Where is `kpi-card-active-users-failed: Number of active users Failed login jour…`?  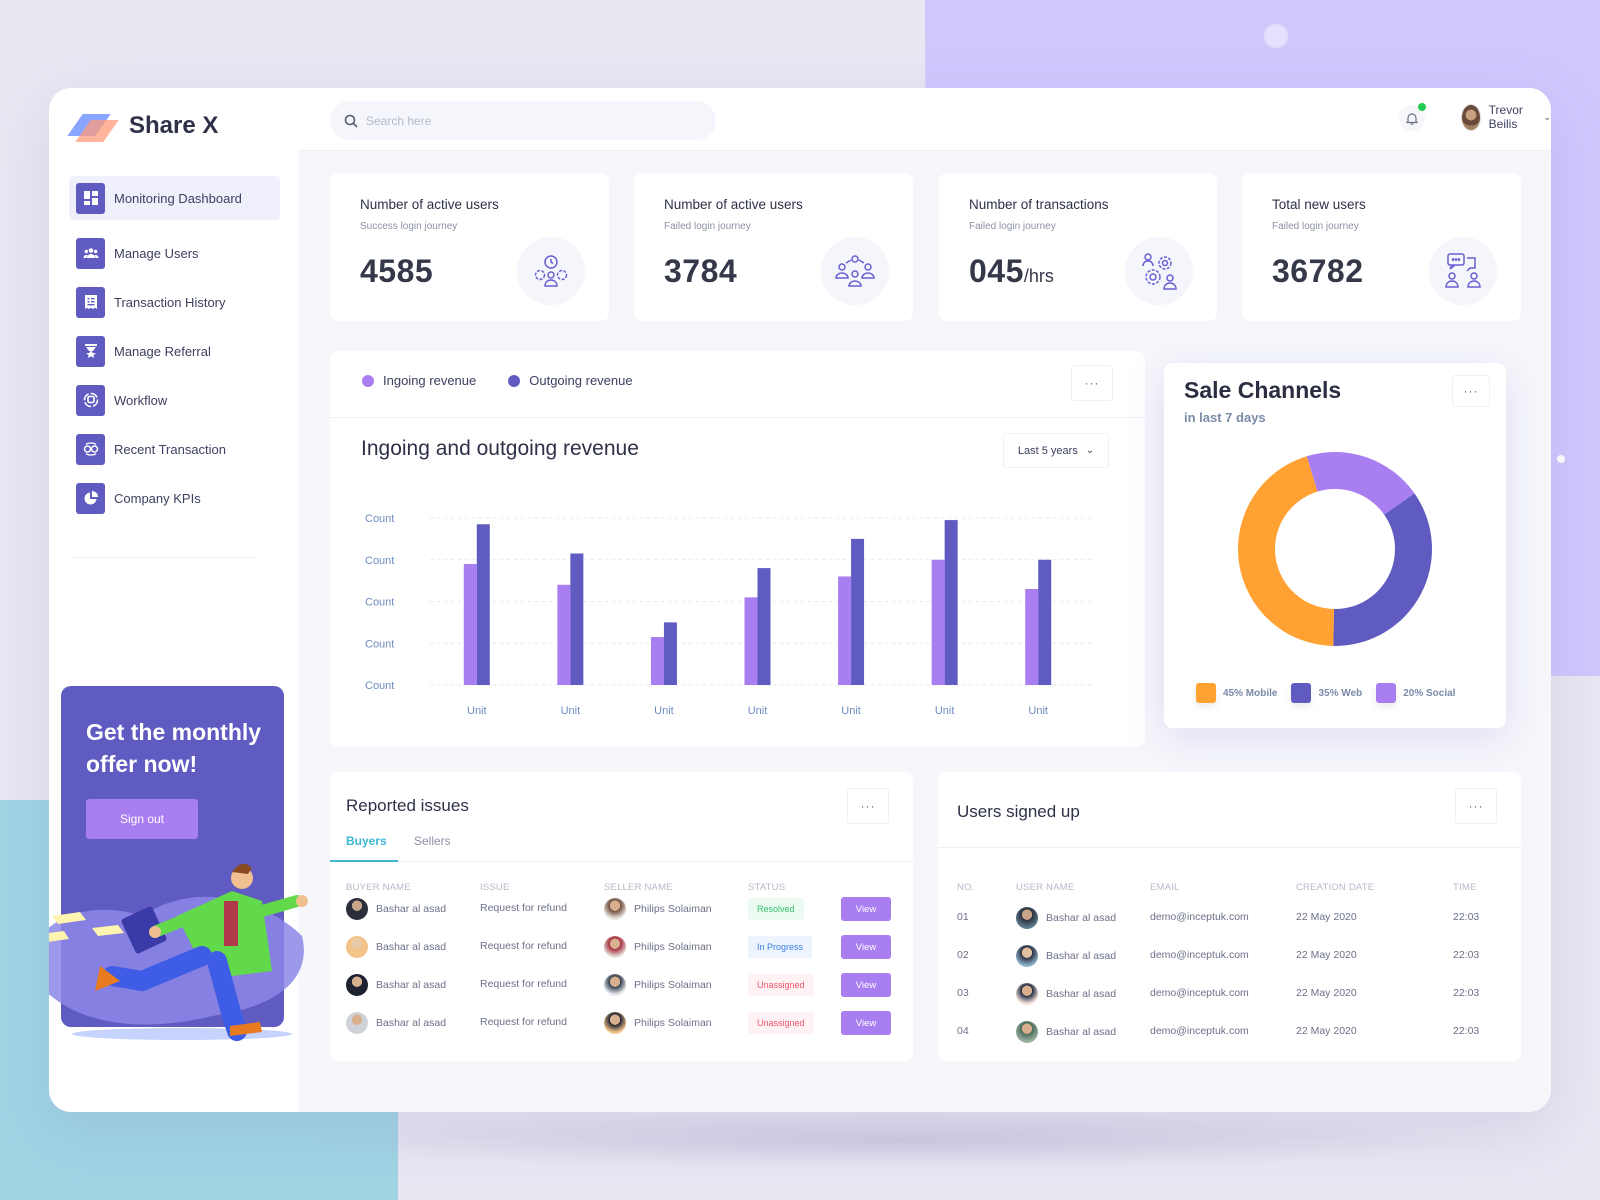
kpi-card-active-users-failed: Number of active users Failed login jour… is located at coordinates (773, 247).